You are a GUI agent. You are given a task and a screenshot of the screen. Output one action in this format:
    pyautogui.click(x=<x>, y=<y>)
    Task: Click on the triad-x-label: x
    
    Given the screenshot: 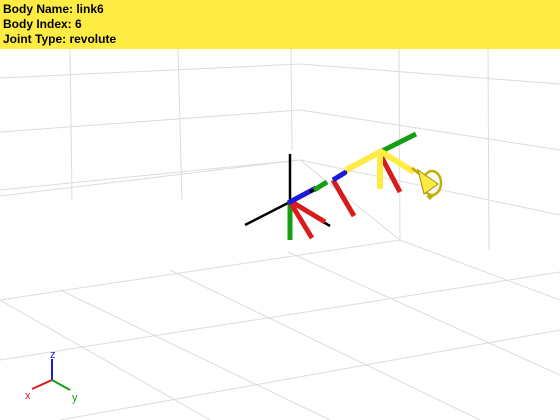 What is the action you would take?
    pyautogui.click(x=28, y=396)
    